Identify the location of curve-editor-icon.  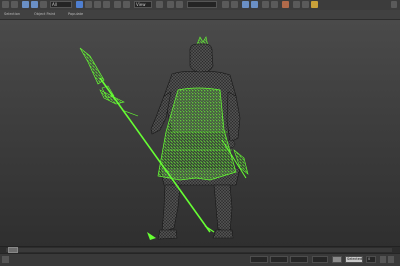
(265, 4).